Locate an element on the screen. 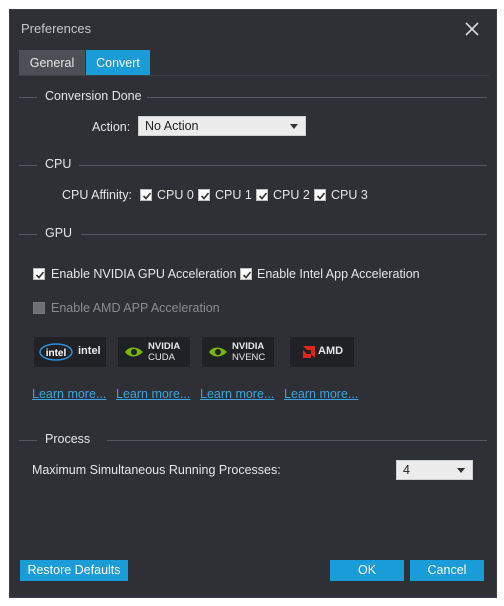  nvidia-nvenc-logo: NVIDIA NVENC is located at coordinates (238, 352).